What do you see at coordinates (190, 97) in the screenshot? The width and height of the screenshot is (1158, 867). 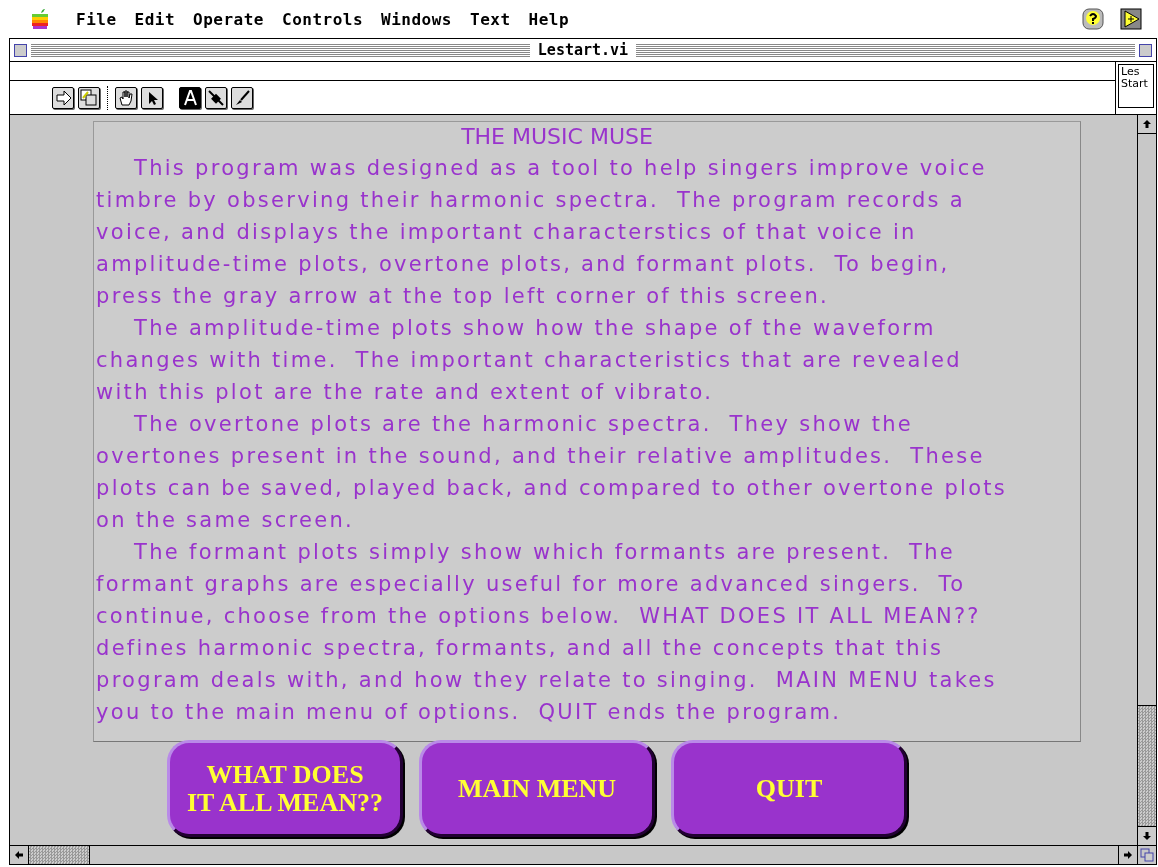 I see `text-tool-icon` at bounding box center [190, 97].